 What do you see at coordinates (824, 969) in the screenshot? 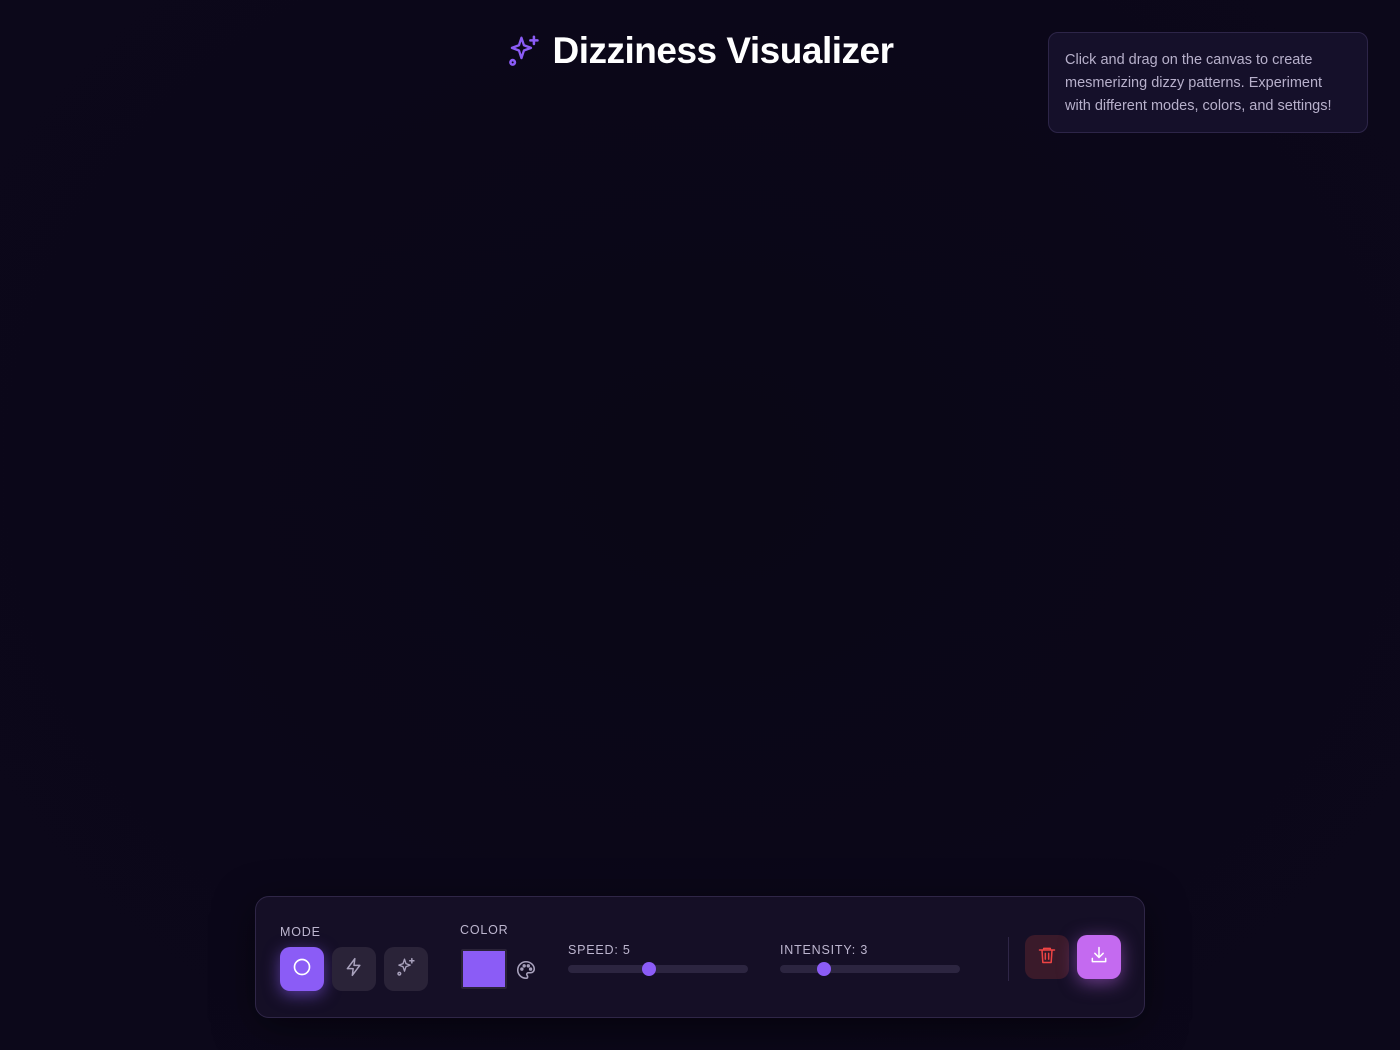
I see `intensity-slider-thumb` at bounding box center [824, 969].